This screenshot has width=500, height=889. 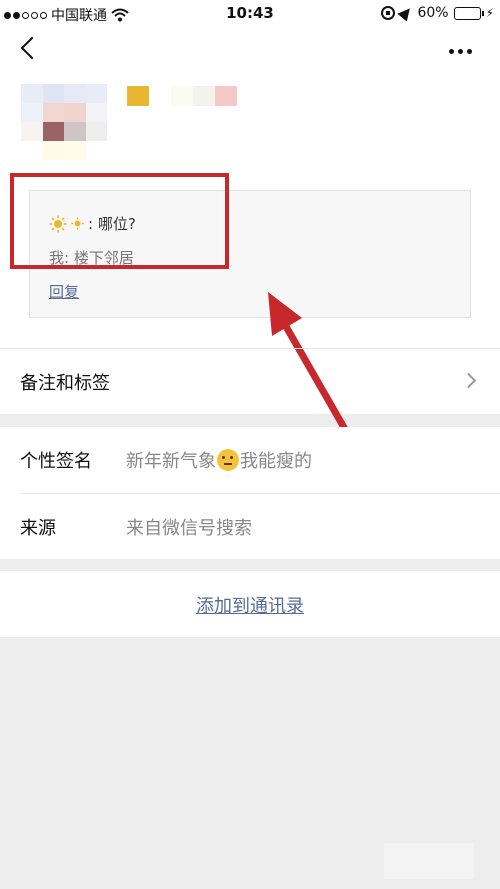 I want to click on battery-percent: 60%, so click(x=433, y=13).